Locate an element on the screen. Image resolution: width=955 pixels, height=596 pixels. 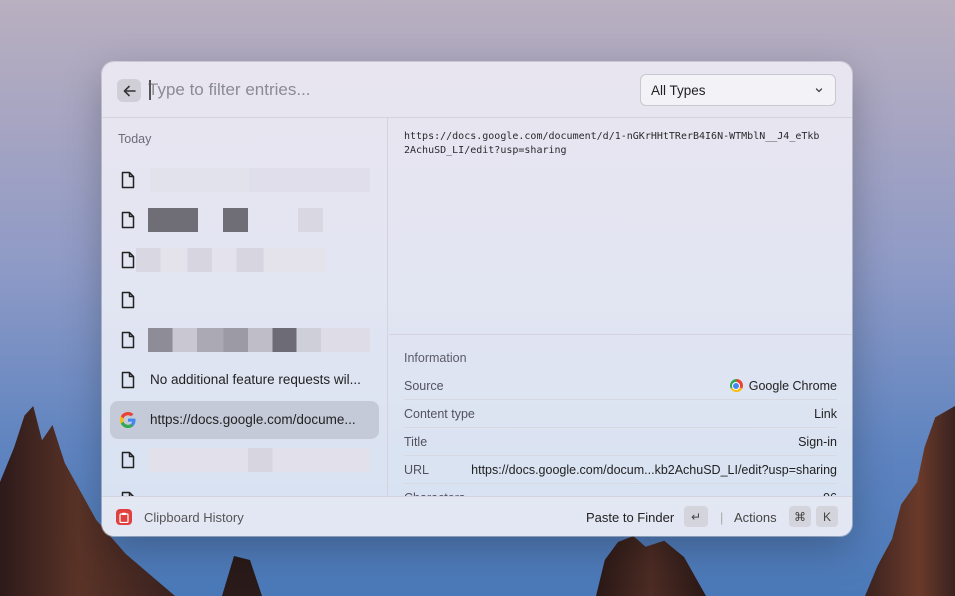
k-key-hint: K is located at coordinates (827, 516).